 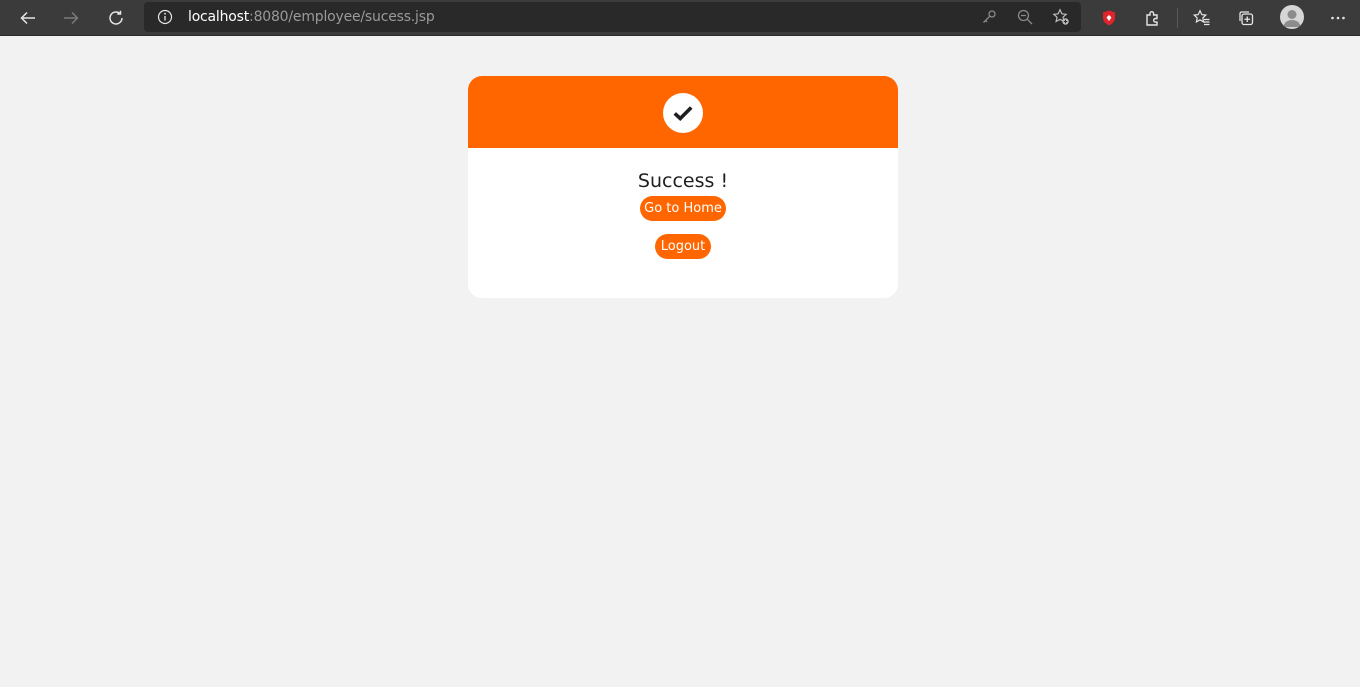 I want to click on key-icon, so click(x=989, y=17).